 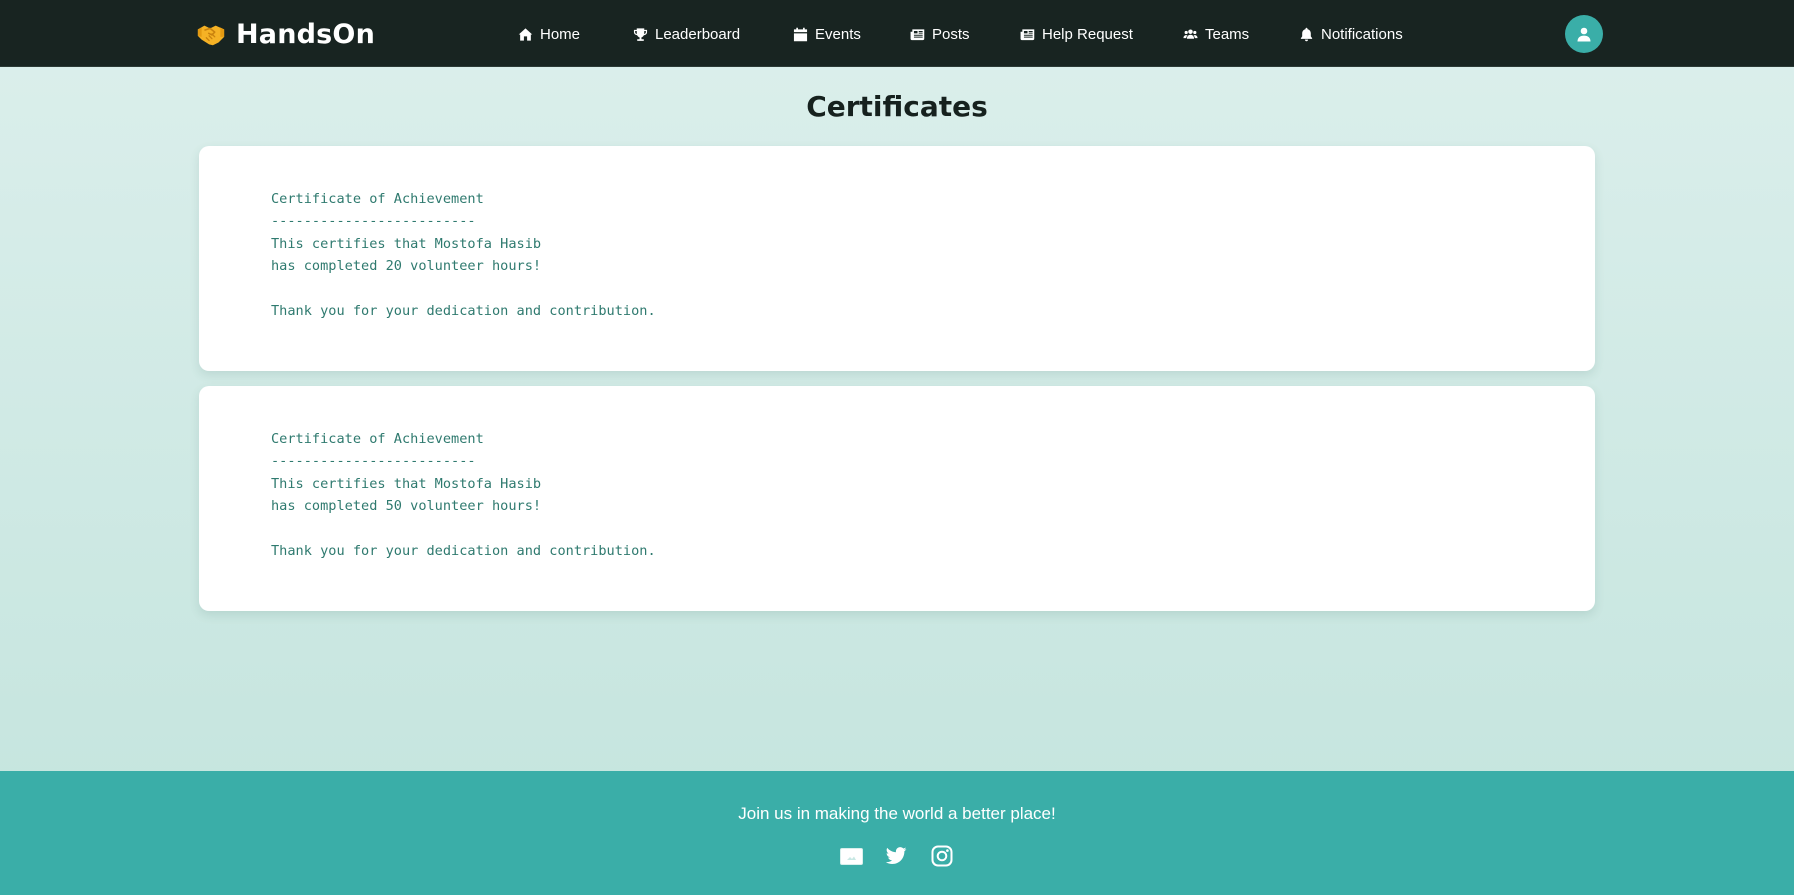 I want to click on nav-item-events: Events, so click(x=827, y=34).